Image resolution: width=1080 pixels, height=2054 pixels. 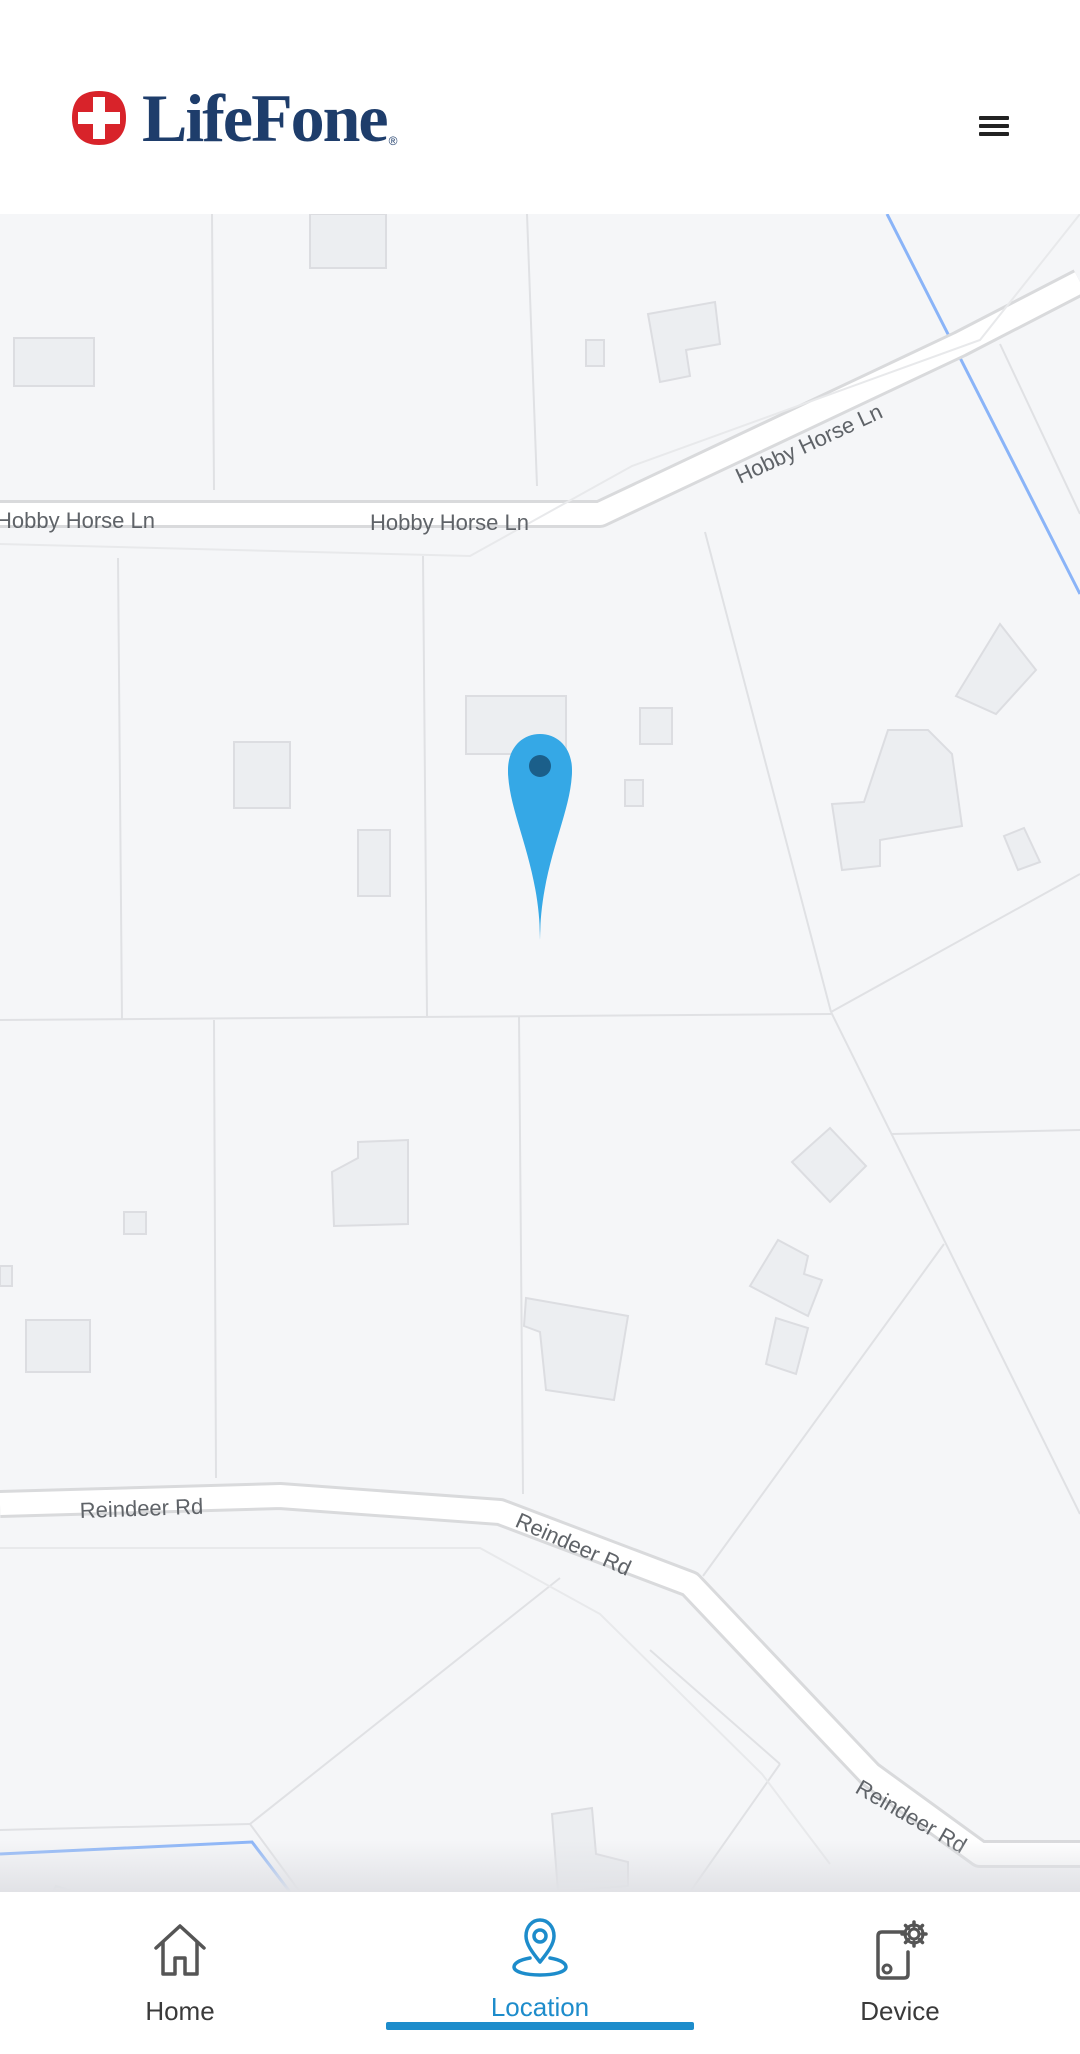 I want to click on tab-home: Home, so click(x=180, y=1973).